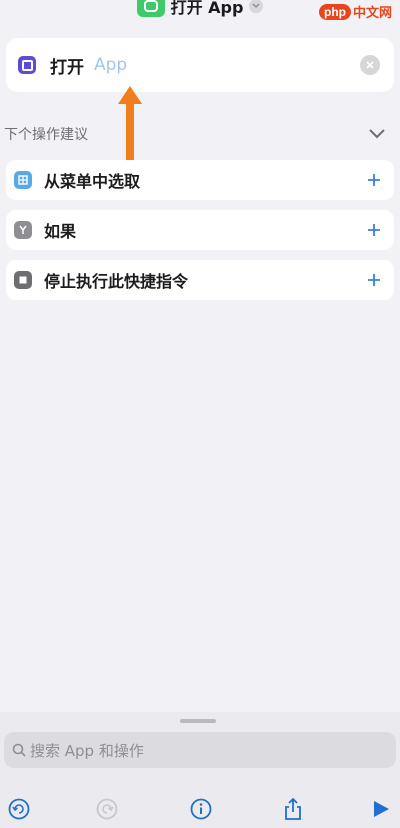 Image resolution: width=400 pixels, height=828 pixels. Describe the element at coordinates (200, 134) in the screenshot. I see `suggestions-header: 下个操作建议` at that location.